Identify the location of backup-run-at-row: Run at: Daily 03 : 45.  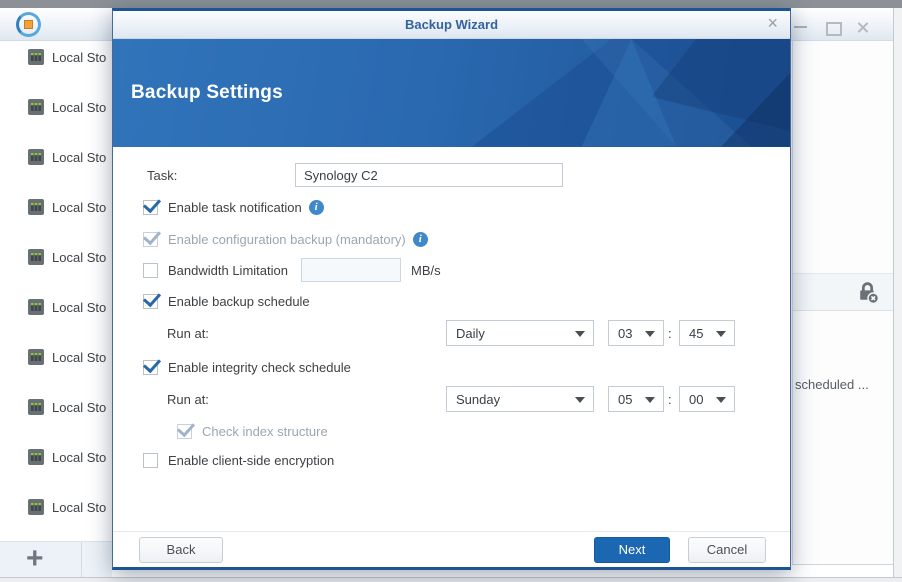
(451, 333).